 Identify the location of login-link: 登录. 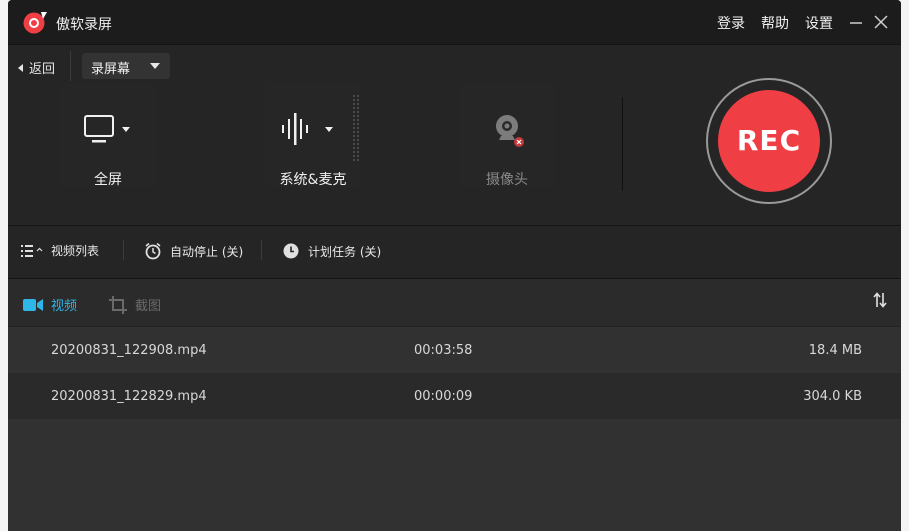
(731, 23).